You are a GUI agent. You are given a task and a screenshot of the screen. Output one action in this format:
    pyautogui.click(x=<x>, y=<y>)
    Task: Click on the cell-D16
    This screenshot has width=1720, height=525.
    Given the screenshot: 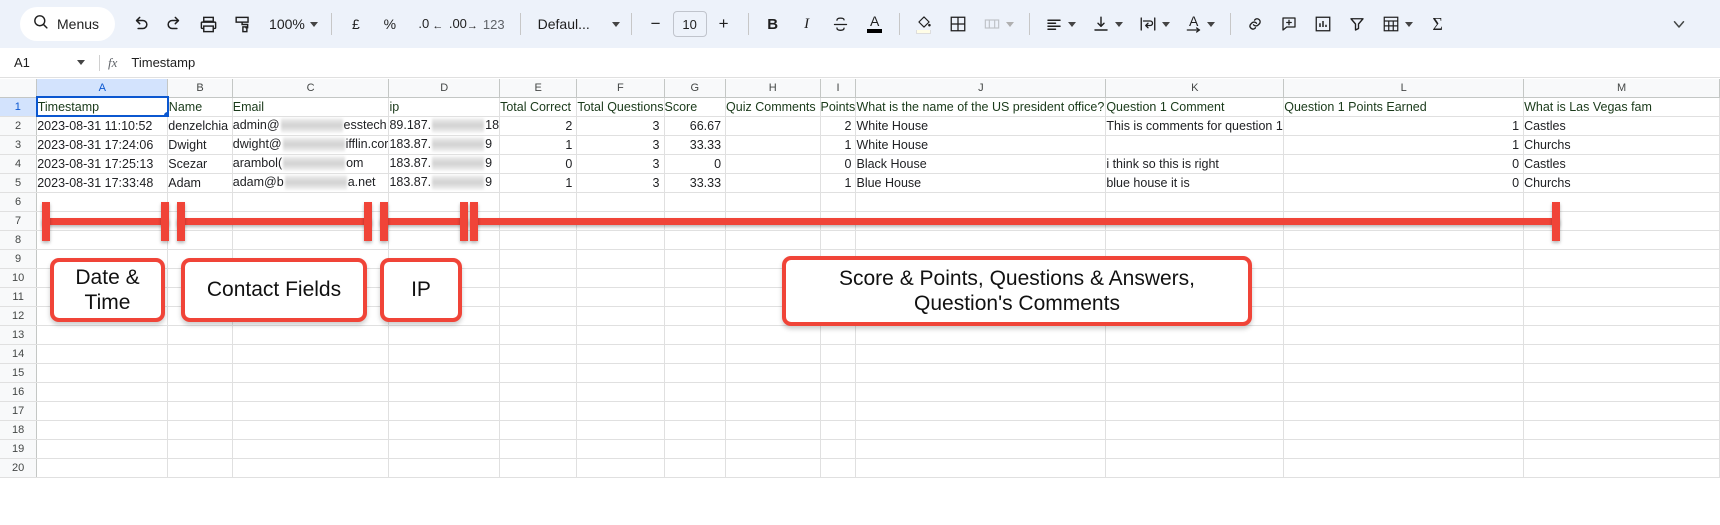 What is the action you would take?
    pyautogui.click(x=444, y=392)
    